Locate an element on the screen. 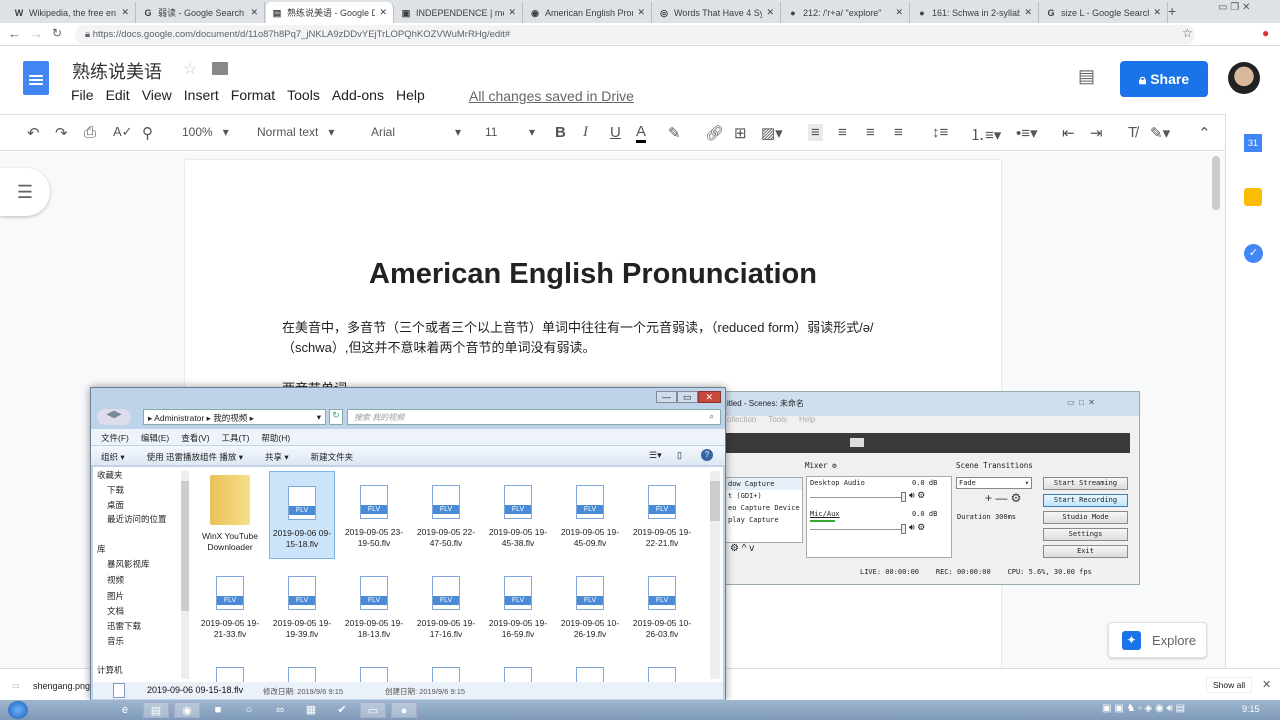  folder-icon is located at coordinates (220, 68).